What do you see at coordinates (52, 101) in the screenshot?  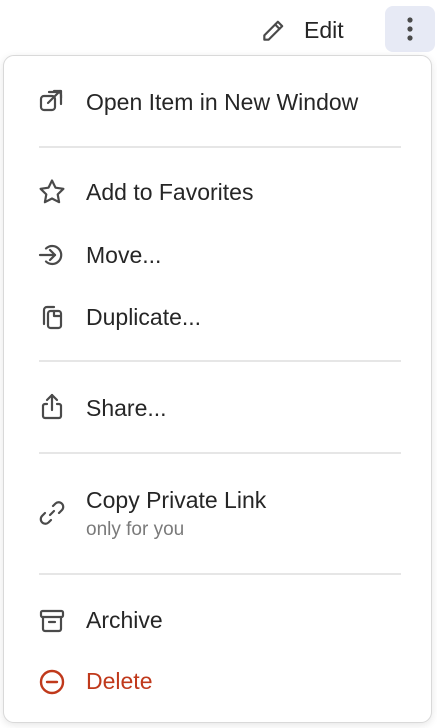 I see `external-link-icon` at bounding box center [52, 101].